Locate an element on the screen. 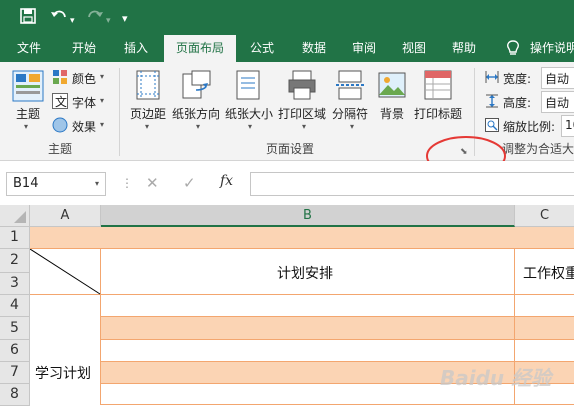  height-select-value: 自动 is located at coordinates (557, 103).